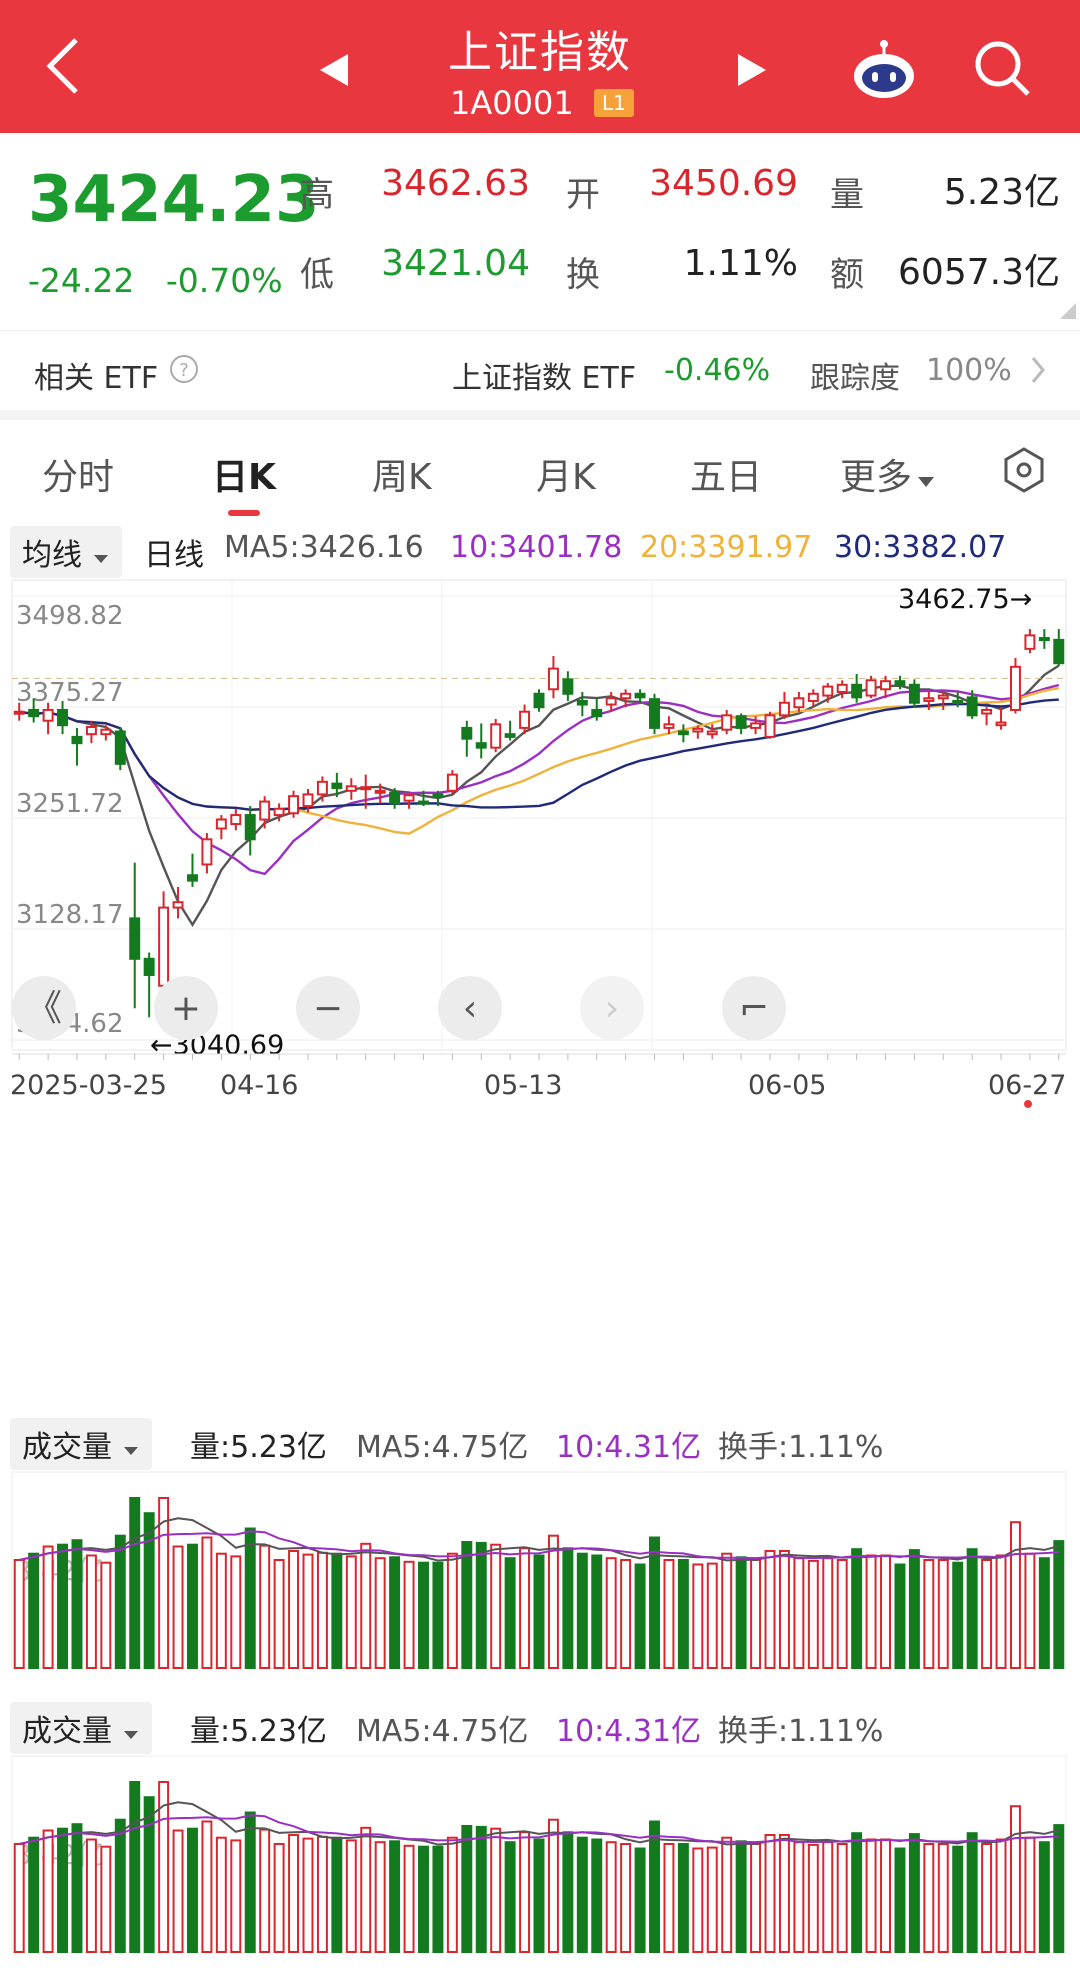 This screenshot has height=1973, width=1080. I want to click on zoom-in-icon: +, so click(186, 1008).